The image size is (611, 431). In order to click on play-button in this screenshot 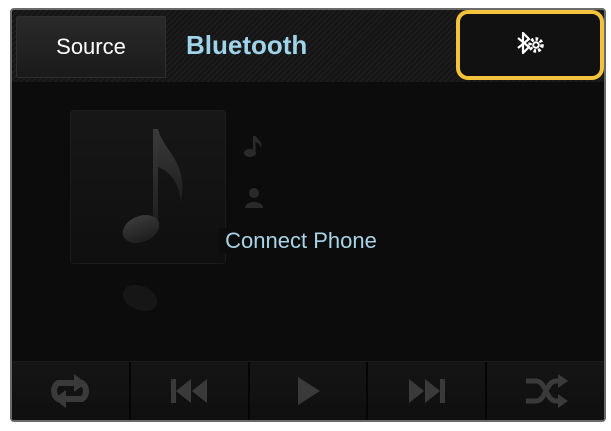, I will do `click(309, 391)`.